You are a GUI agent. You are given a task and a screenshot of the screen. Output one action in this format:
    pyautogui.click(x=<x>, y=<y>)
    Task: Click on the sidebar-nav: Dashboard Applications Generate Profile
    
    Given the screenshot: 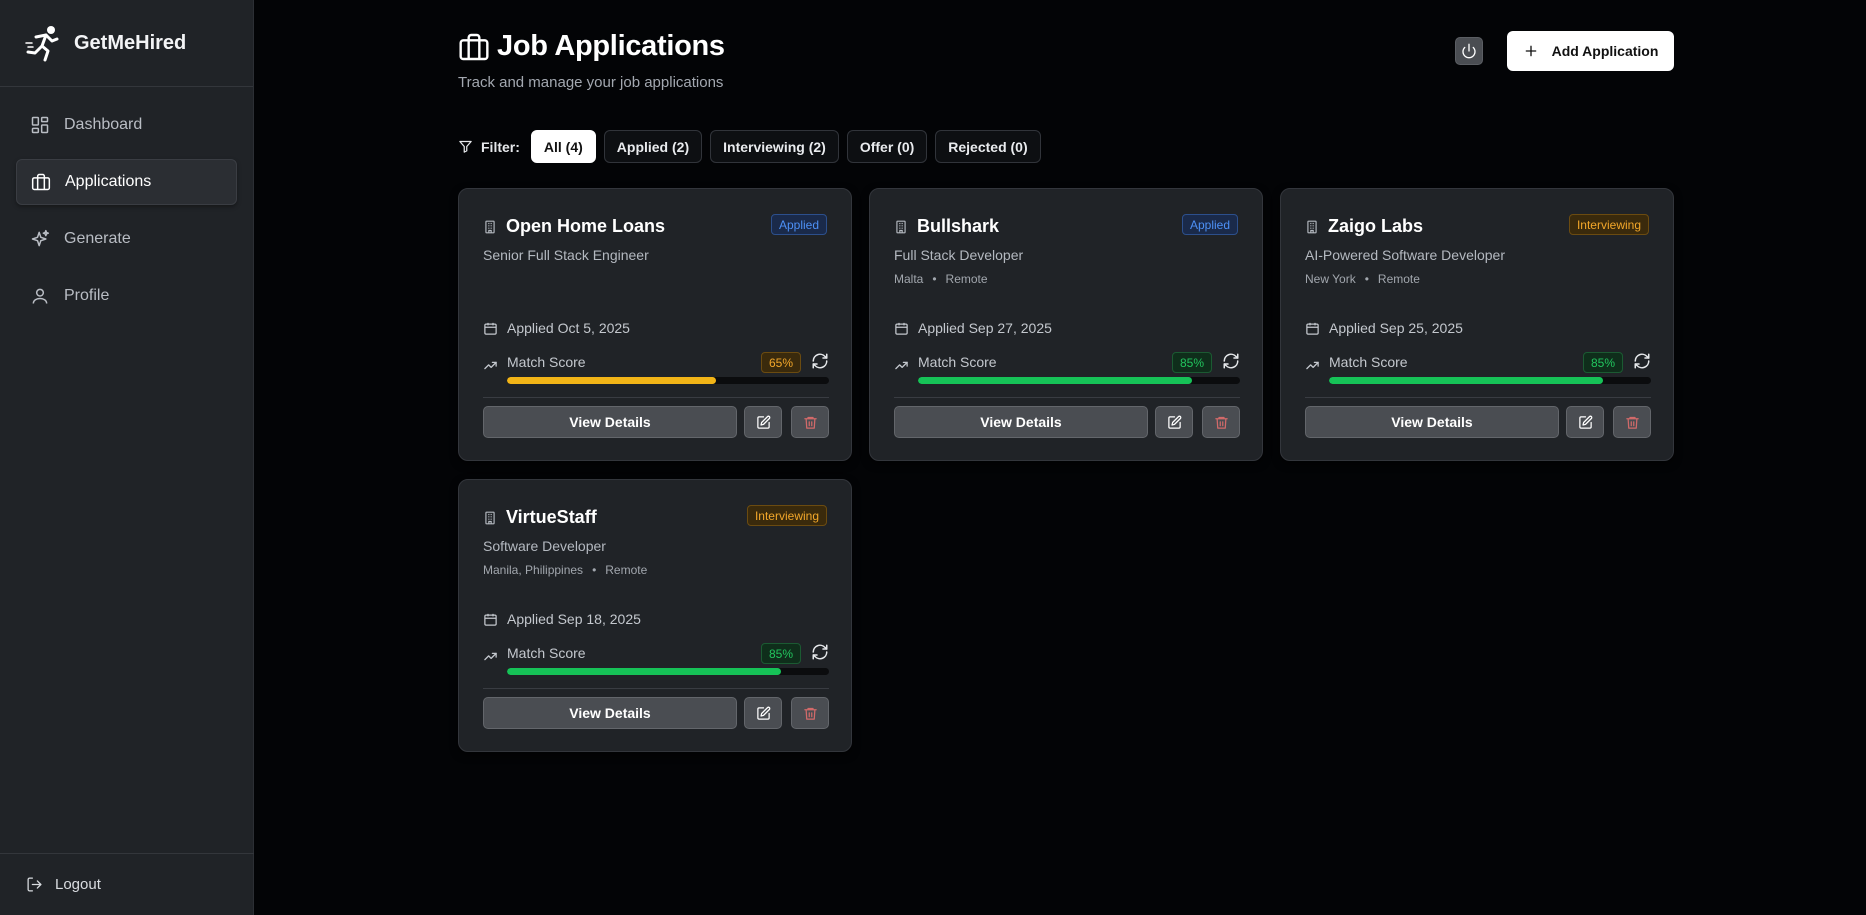 What is the action you would take?
    pyautogui.click(x=126, y=216)
    